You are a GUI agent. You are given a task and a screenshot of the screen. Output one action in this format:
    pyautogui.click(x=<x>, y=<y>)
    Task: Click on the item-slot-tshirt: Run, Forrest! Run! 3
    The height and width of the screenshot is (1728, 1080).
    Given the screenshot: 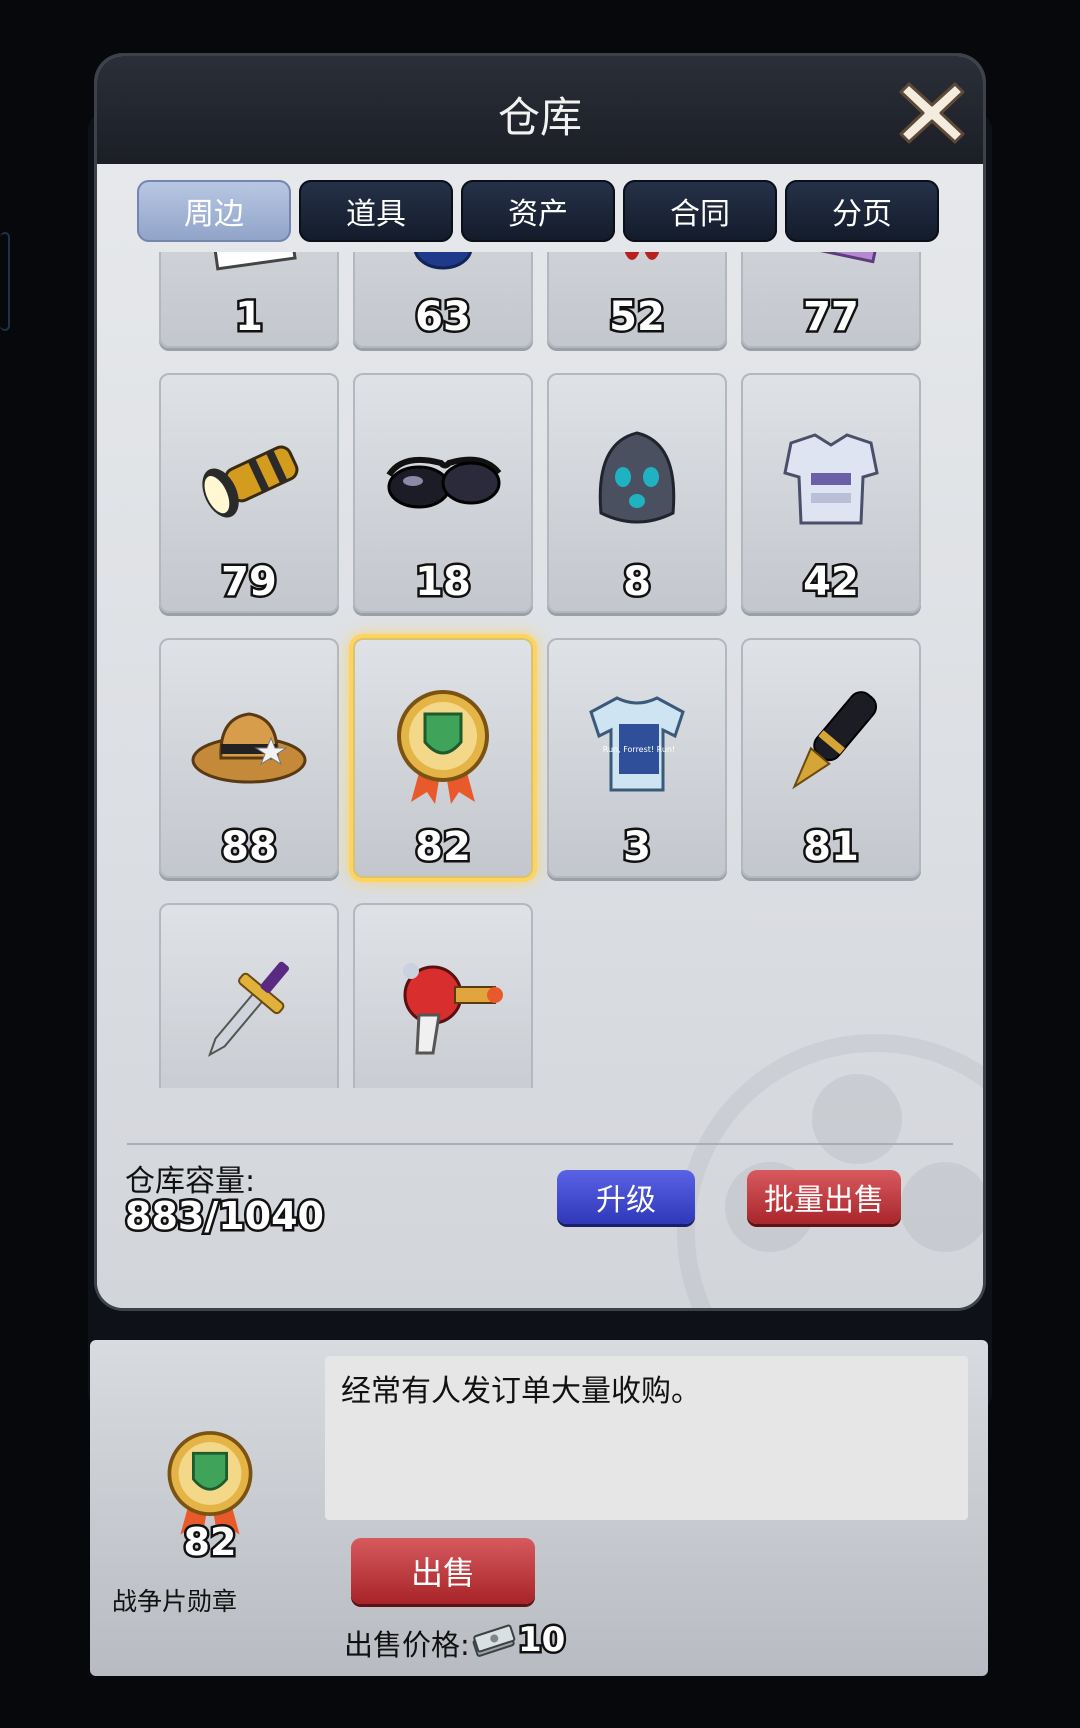 What is the action you would take?
    pyautogui.click(x=637, y=758)
    